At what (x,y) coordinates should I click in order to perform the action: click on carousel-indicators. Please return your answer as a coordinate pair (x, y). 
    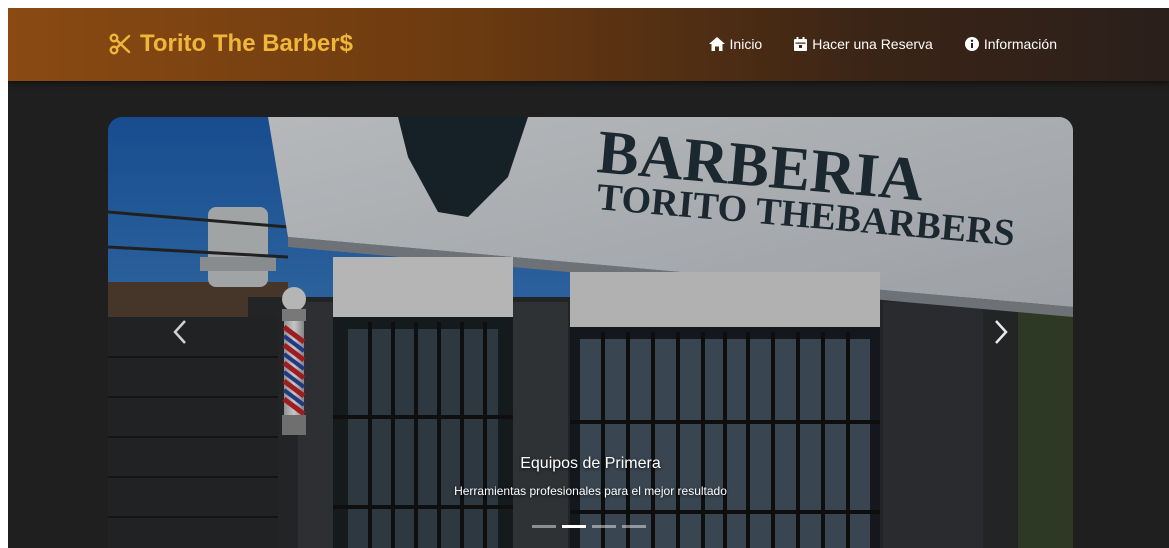
    Looking at the image, I should click on (589, 526).